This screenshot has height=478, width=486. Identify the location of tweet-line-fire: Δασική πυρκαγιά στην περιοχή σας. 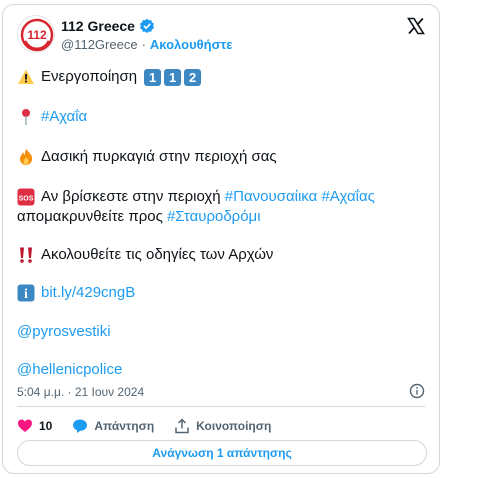
(147, 157).